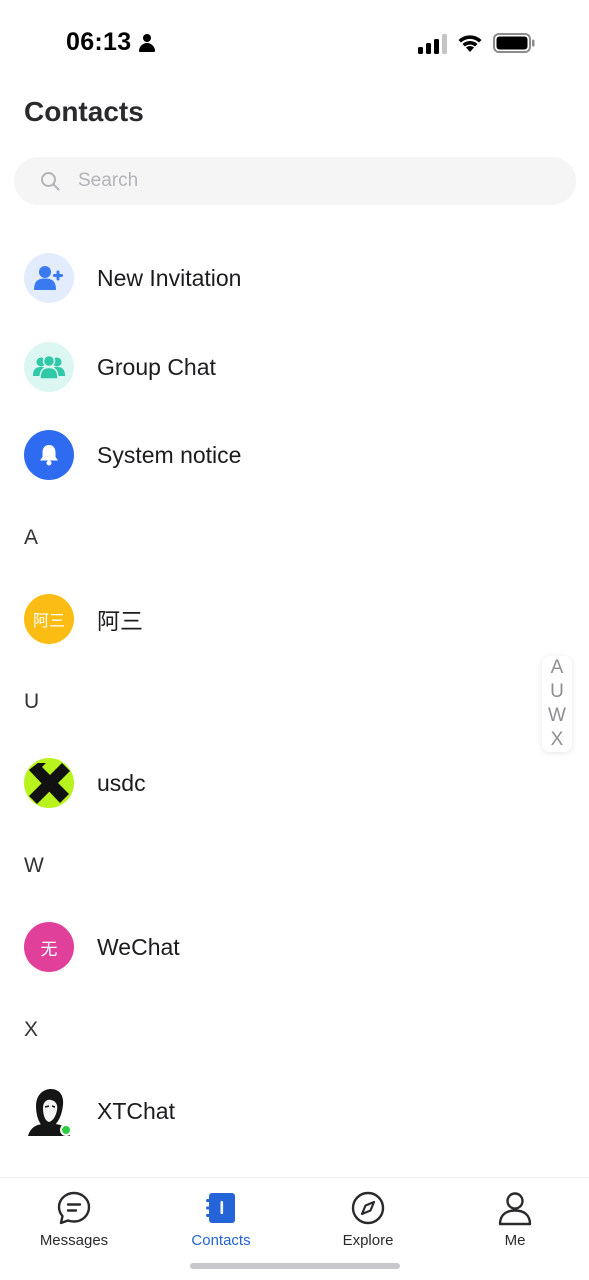 The image size is (589, 1280). I want to click on usdc-logo-icon, so click(49, 783).